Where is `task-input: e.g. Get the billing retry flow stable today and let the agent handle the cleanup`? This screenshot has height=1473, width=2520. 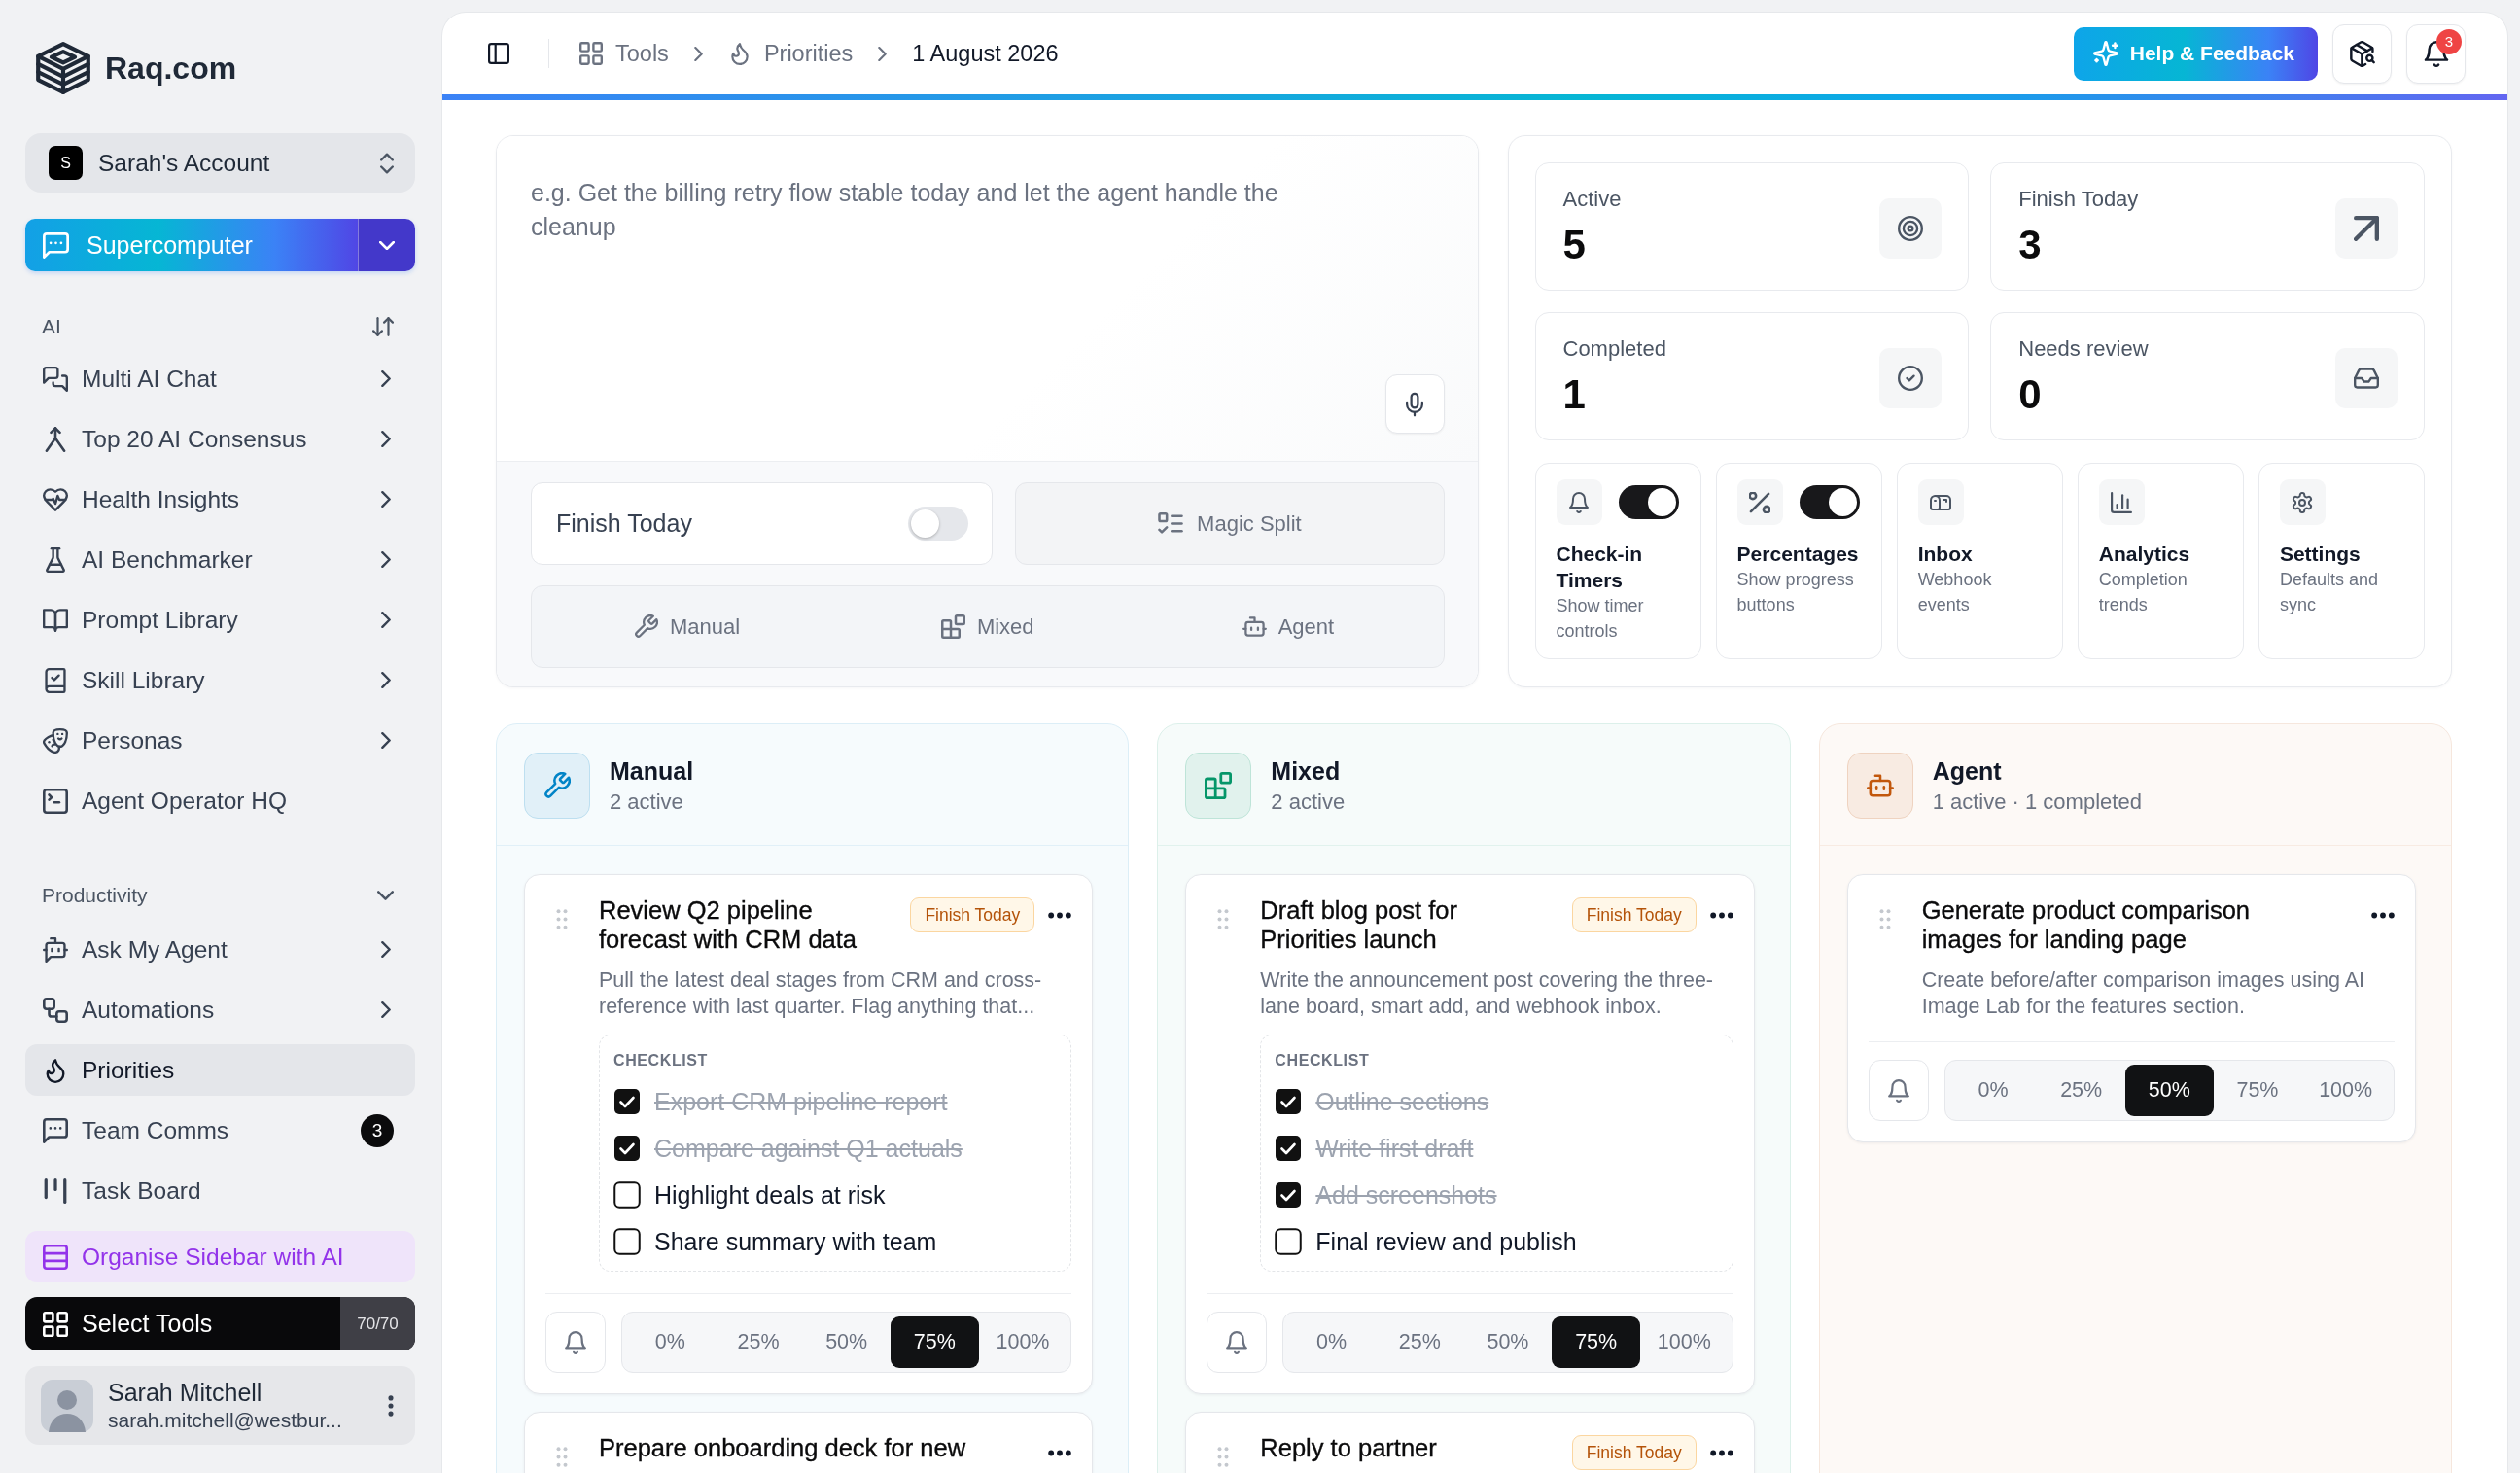
task-input: e.g. Get the billing retry flow stable today and let the agent handle the cleanup is located at coordinates (987, 299).